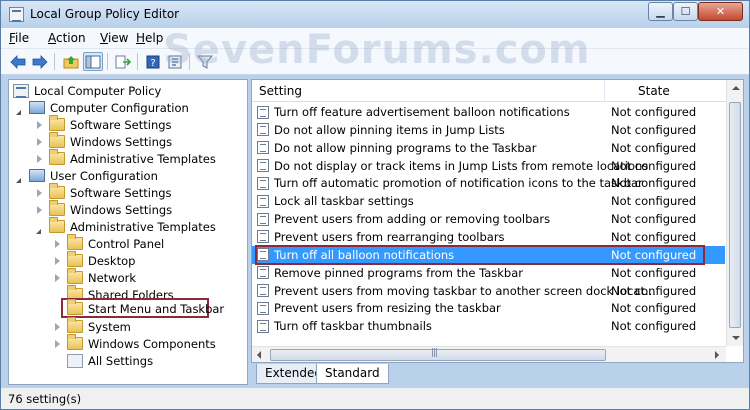 This screenshot has width=750, height=410. Describe the element at coordinates (604, 91) in the screenshot. I see `column-divider` at that location.